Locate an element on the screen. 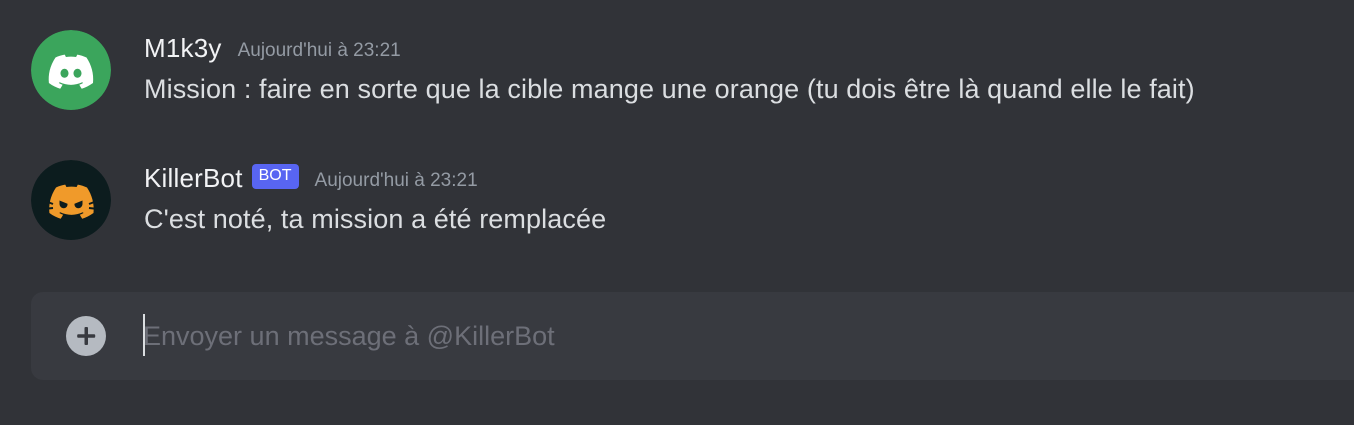  bot-tag: BOT is located at coordinates (275, 176).